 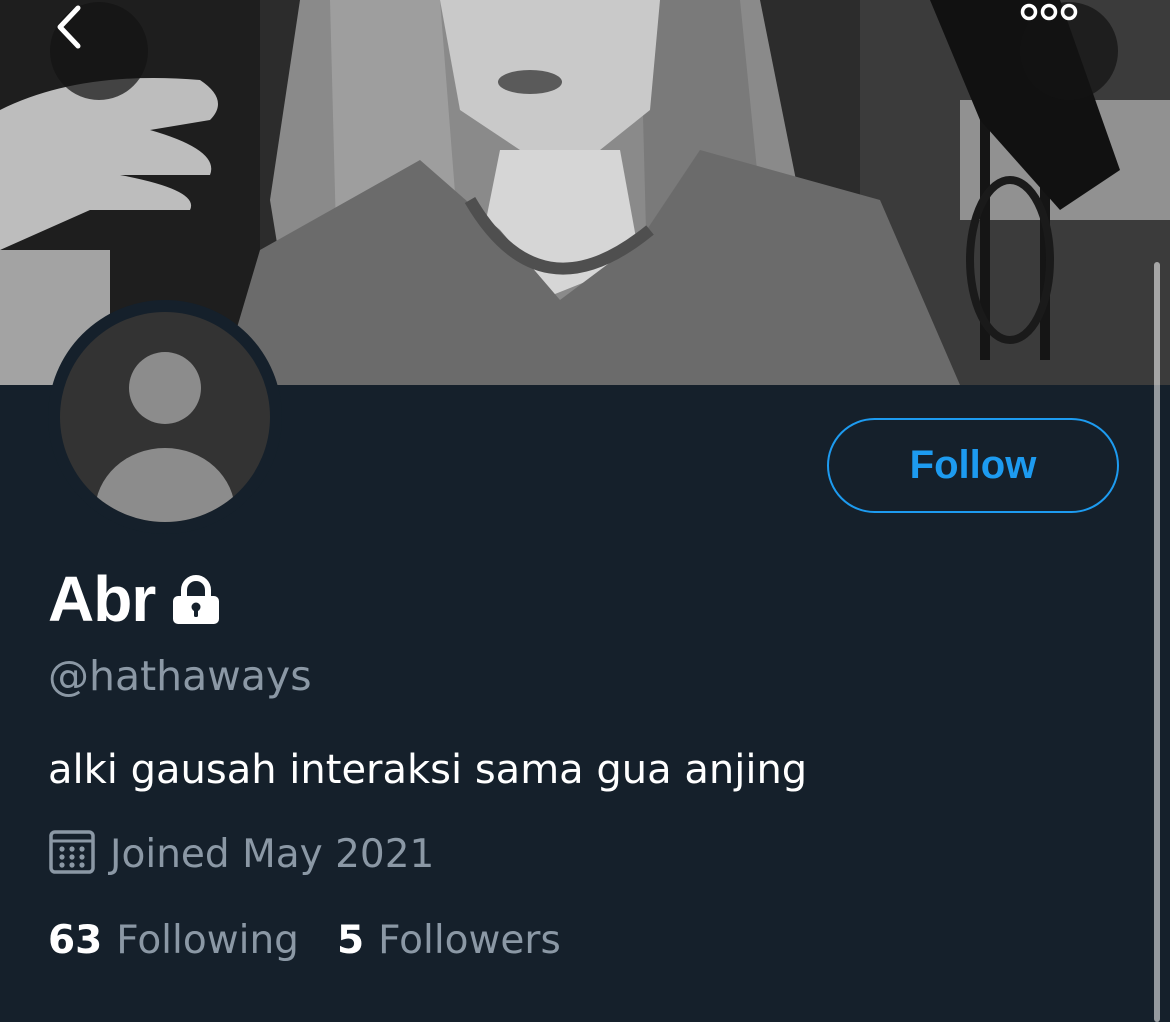 What do you see at coordinates (207, 940) in the screenshot?
I see `following-label: Following` at bounding box center [207, 940].